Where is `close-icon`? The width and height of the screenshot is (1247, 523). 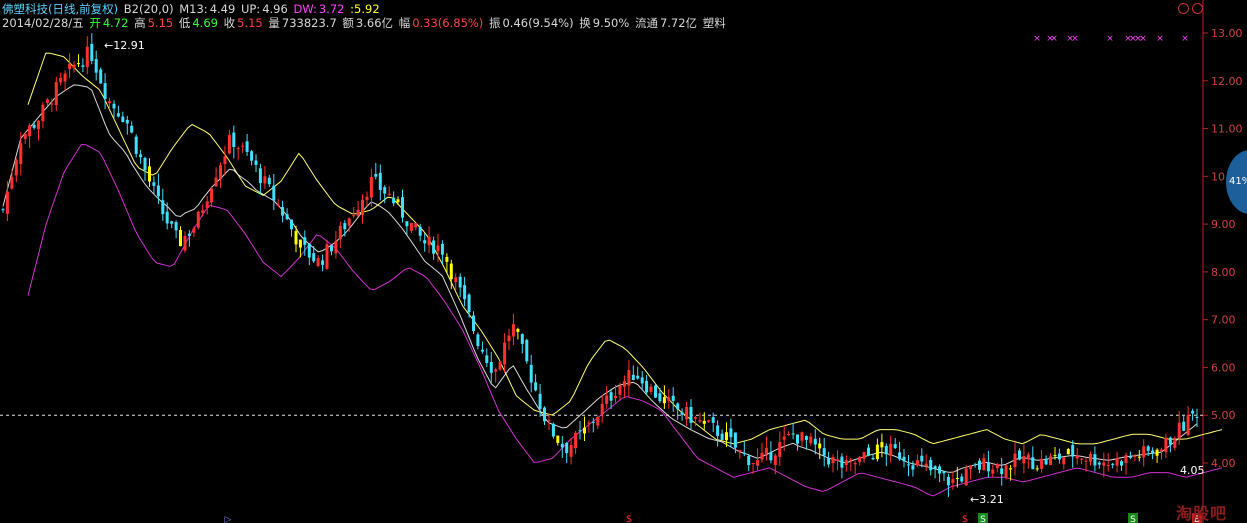 close-icon is located at coordinates (1197, 8).